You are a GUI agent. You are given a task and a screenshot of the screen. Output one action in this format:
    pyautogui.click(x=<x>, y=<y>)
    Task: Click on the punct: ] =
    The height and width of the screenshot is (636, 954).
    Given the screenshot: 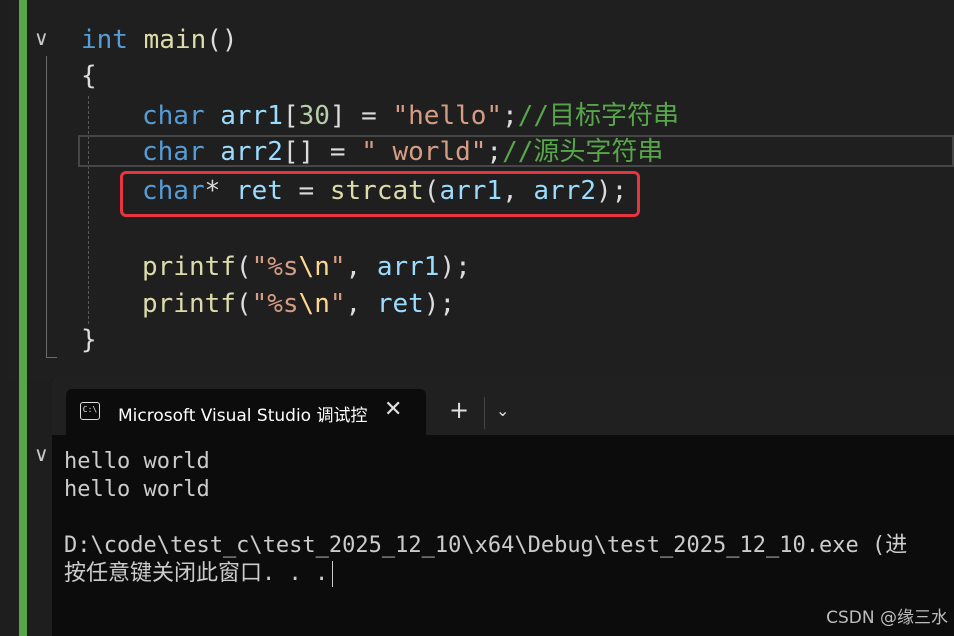 What is the action you would take?
    pyautogui.click(x=361, y=116)
    